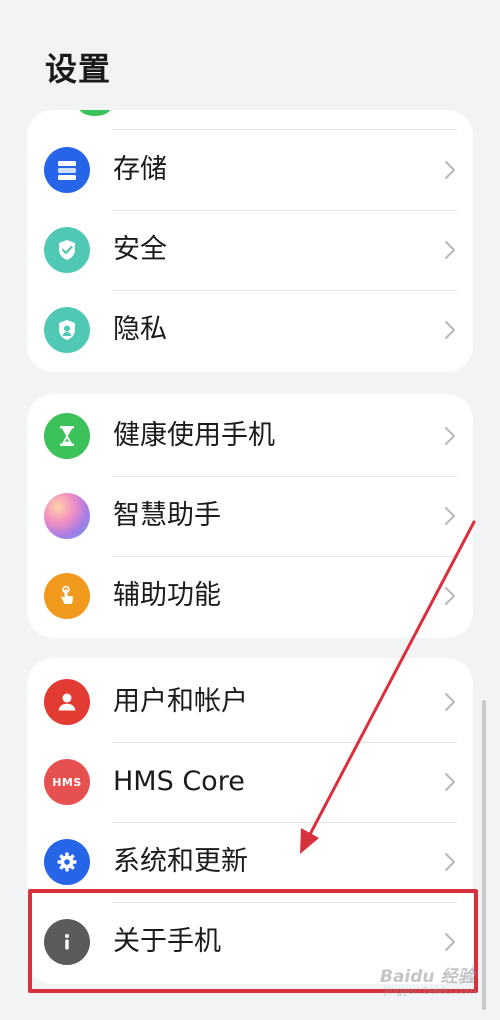 The height and width of the screenshot is (1020, 500). I want to click on hms-core-icon: HMS, so click(67, 782).